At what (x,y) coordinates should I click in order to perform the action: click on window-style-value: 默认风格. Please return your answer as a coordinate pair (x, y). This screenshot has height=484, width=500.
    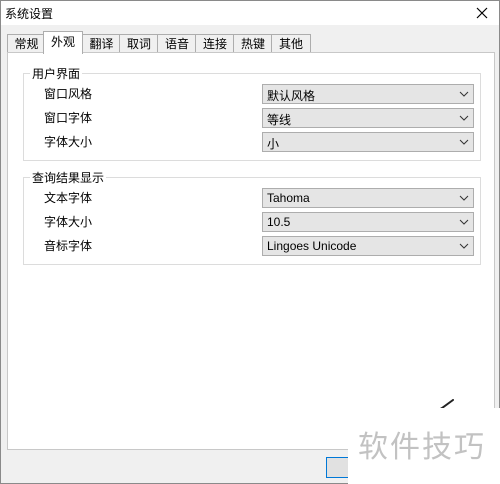
    Looking at the image, I should click on (291, 96).